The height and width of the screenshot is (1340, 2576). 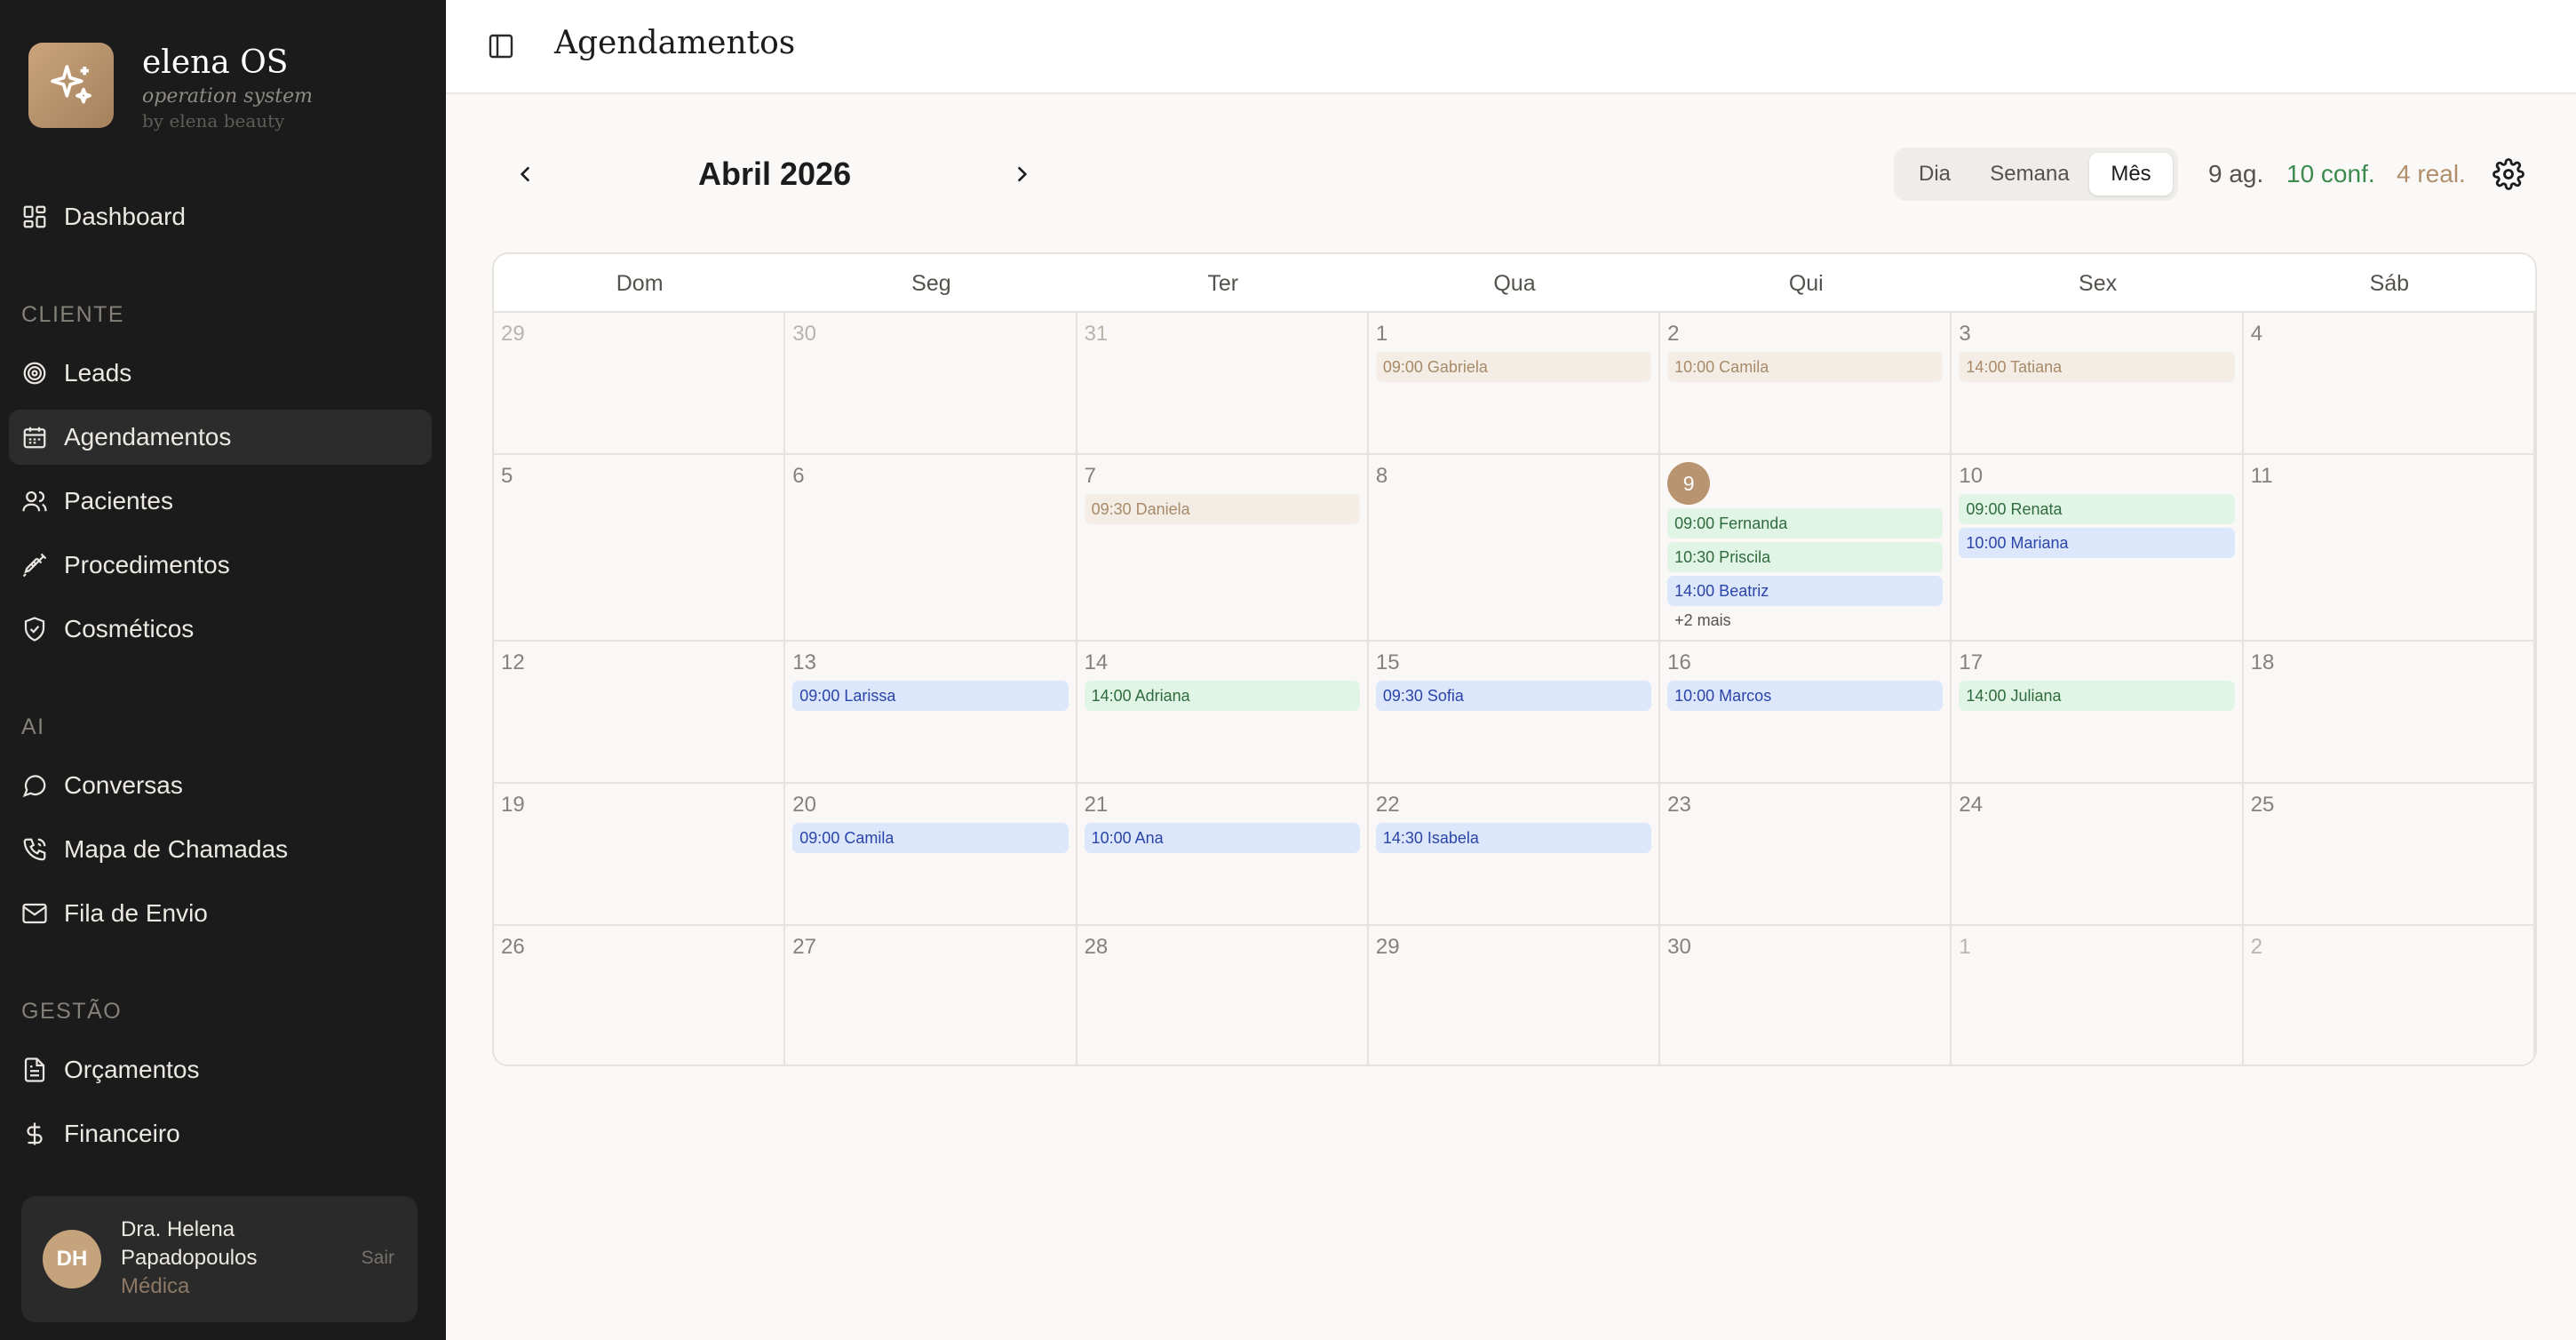 What do you see at coordinates (1673, 334) in the screenshot?
I see `day-number: 2` at bounding box center [1673, 334].